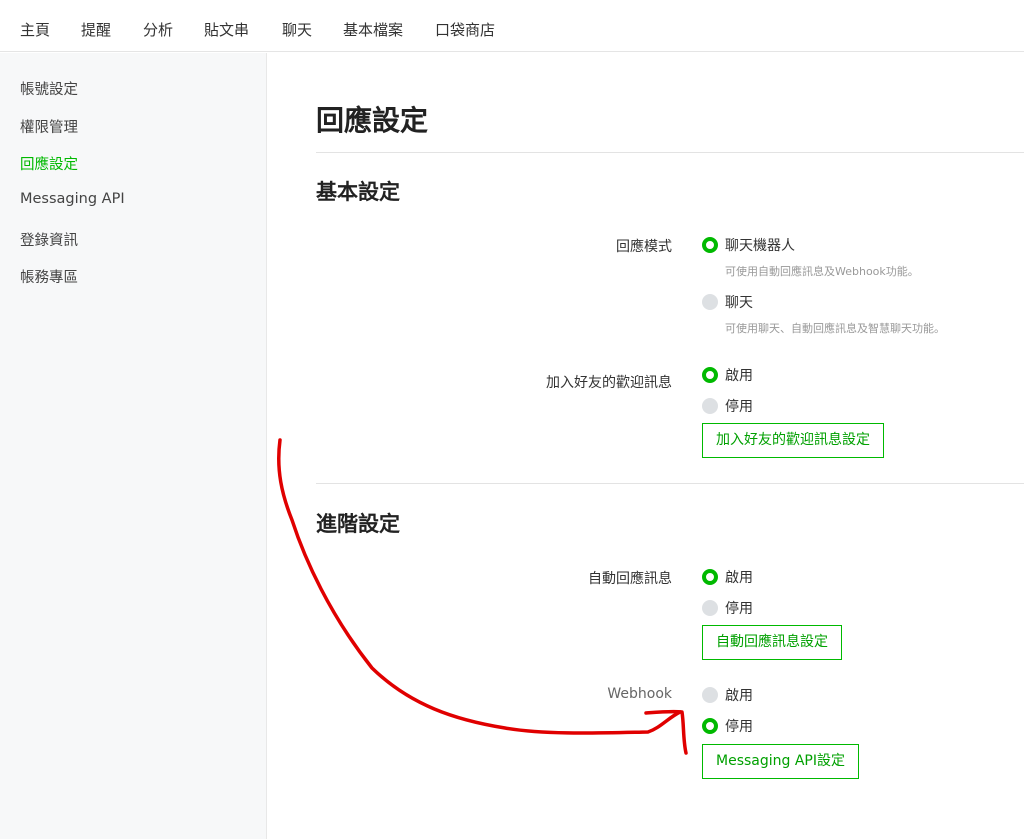  I want to click on sidebar-item-registration-info: 登錄資訊, so click(49, 239).